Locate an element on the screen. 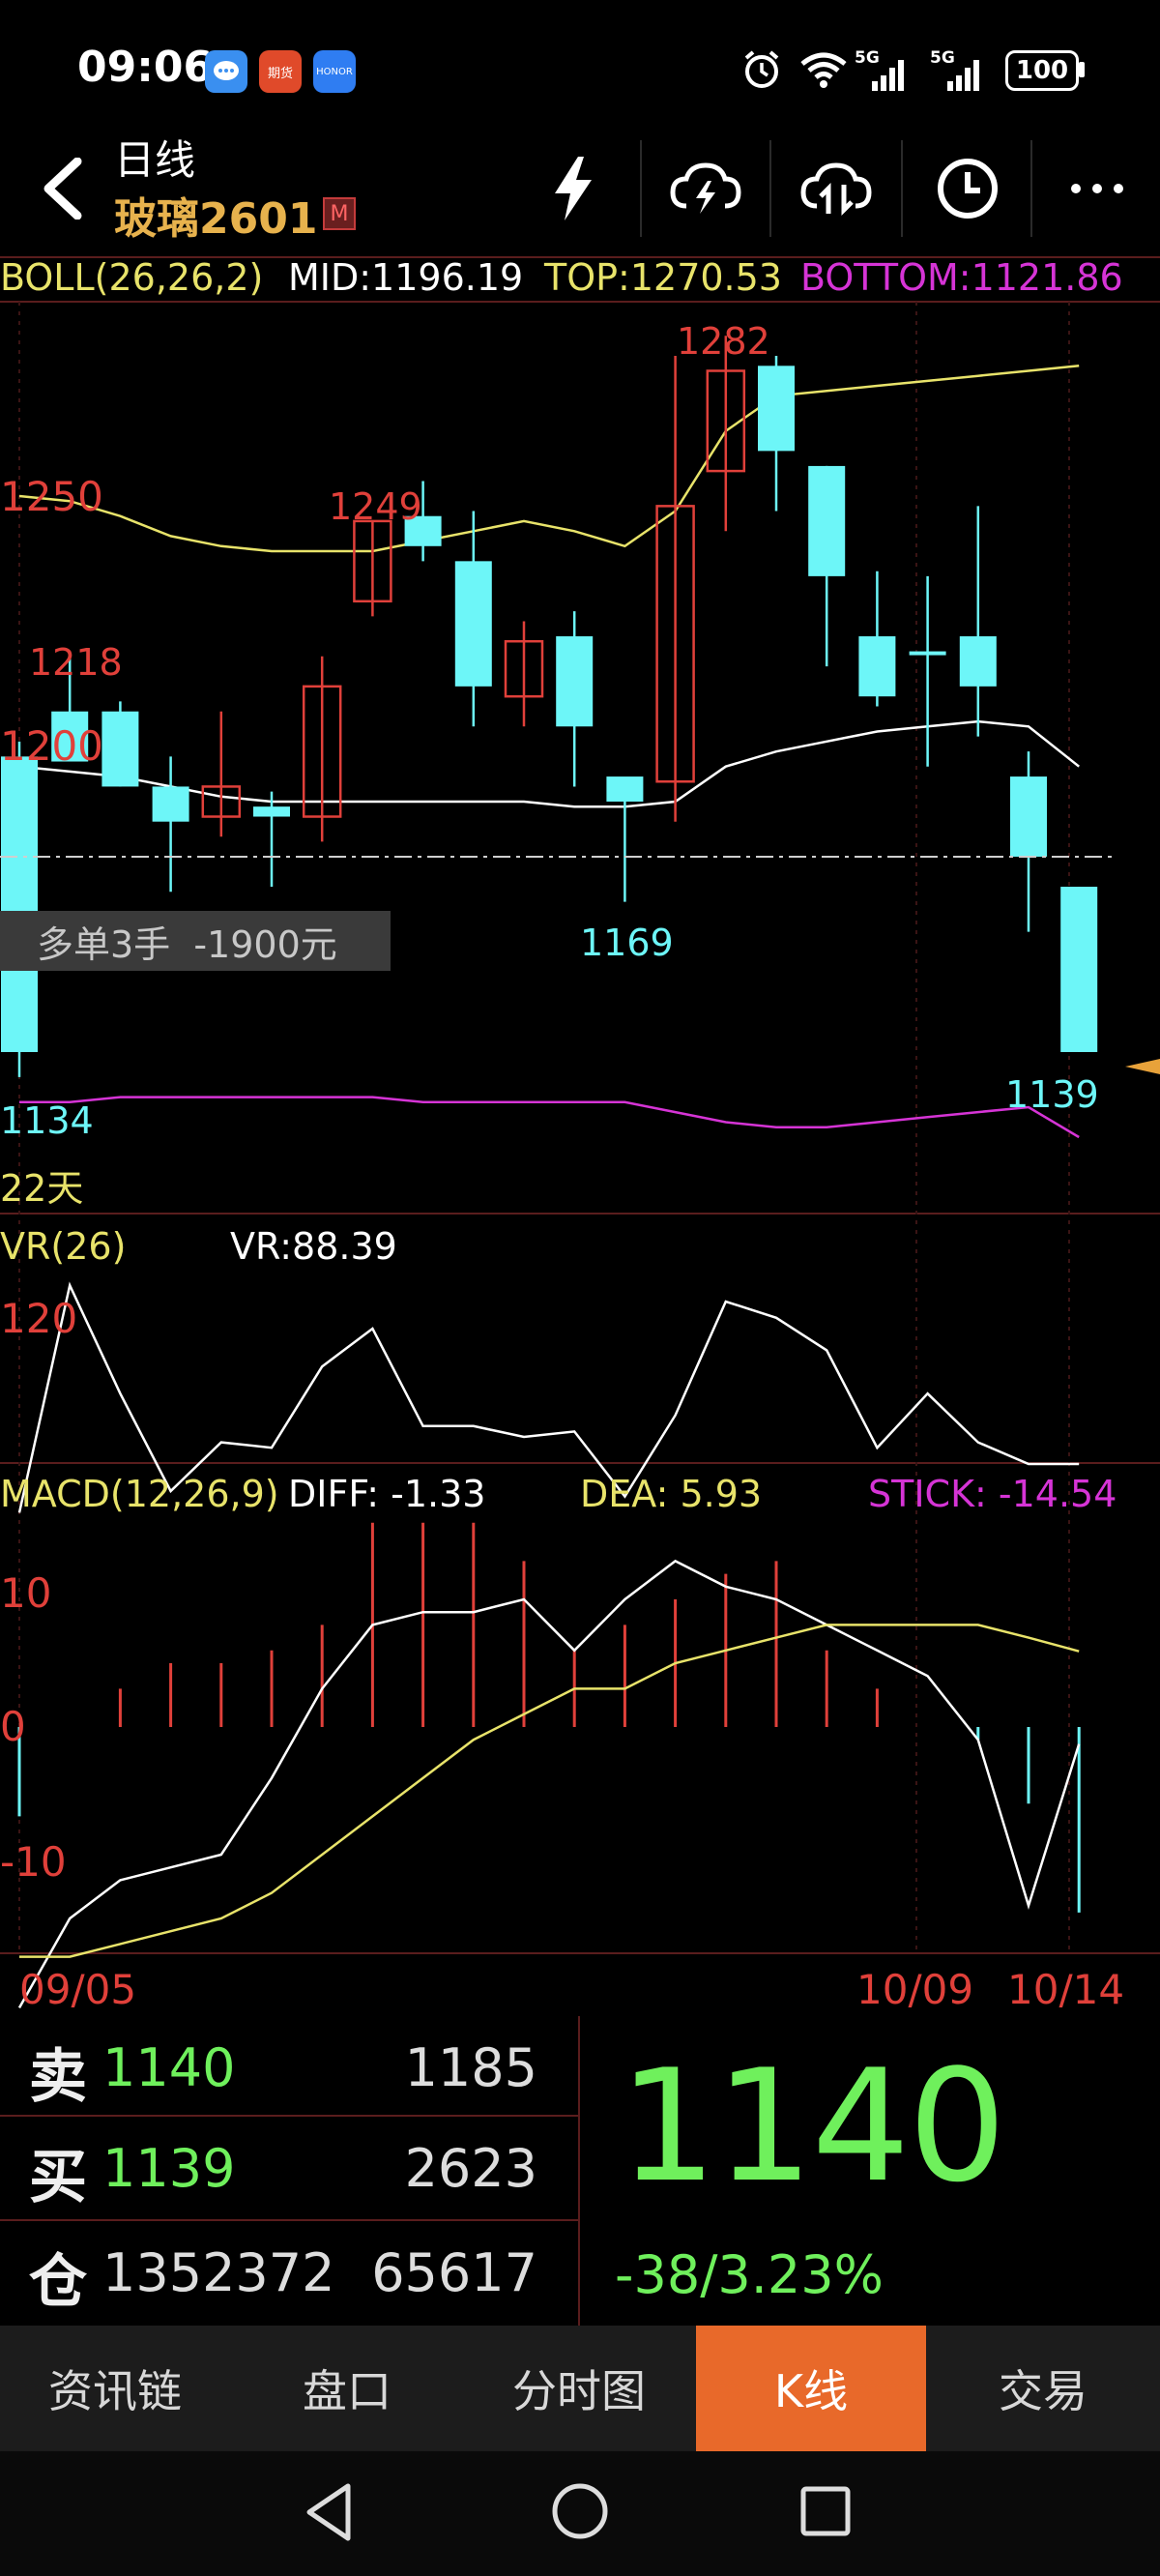  position-tag: 多单3手 -1900元 is located at coordinates (196, 941).